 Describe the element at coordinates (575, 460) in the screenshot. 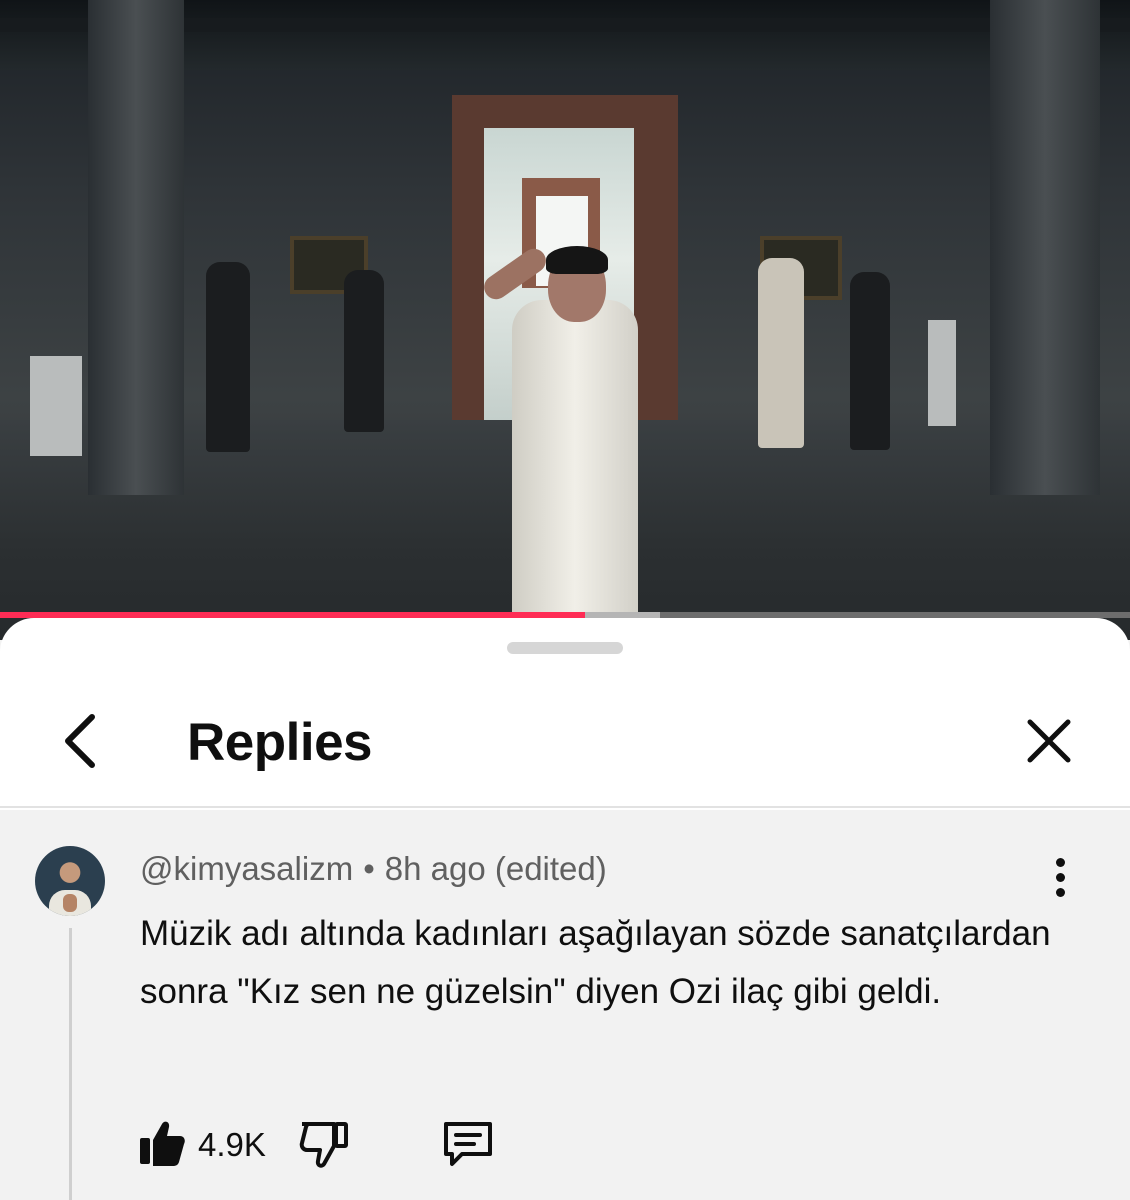

I see `video-frame-dancer` at that location.